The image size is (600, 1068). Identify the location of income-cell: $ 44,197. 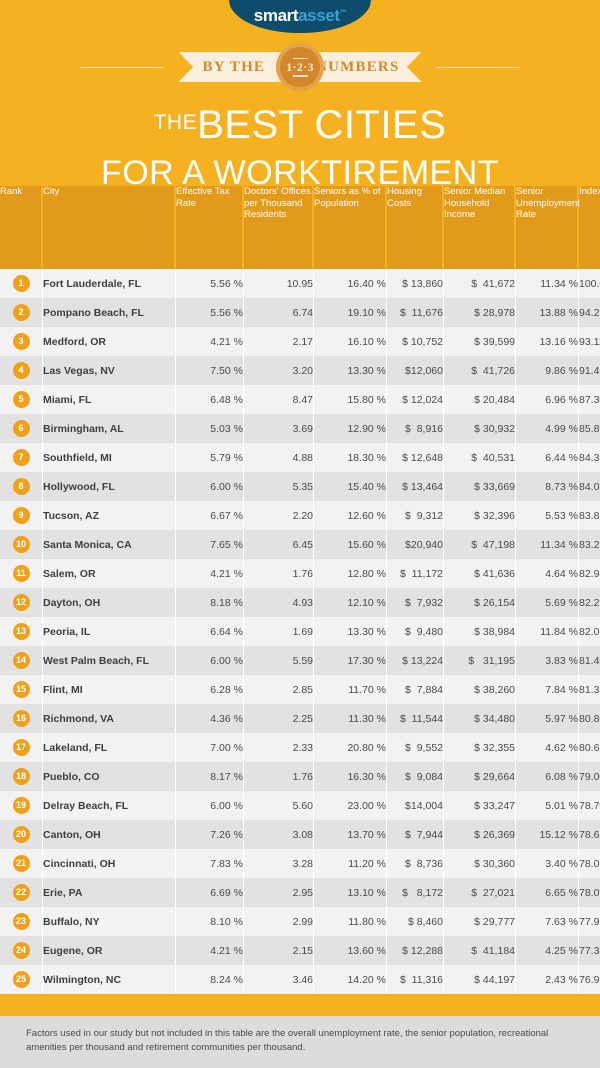
(480, 979).